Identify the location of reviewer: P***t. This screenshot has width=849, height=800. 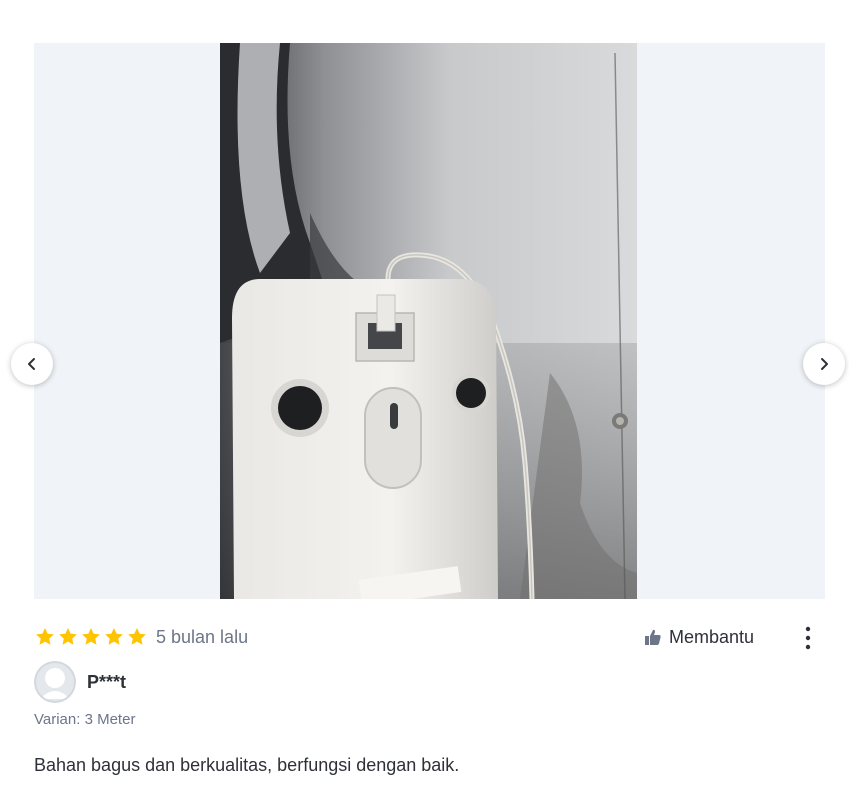
(80, 682).